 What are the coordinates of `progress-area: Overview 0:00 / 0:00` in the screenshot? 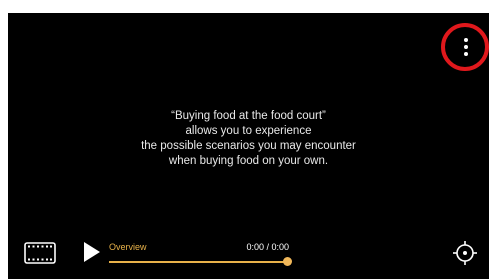 It's located at (201, 251).